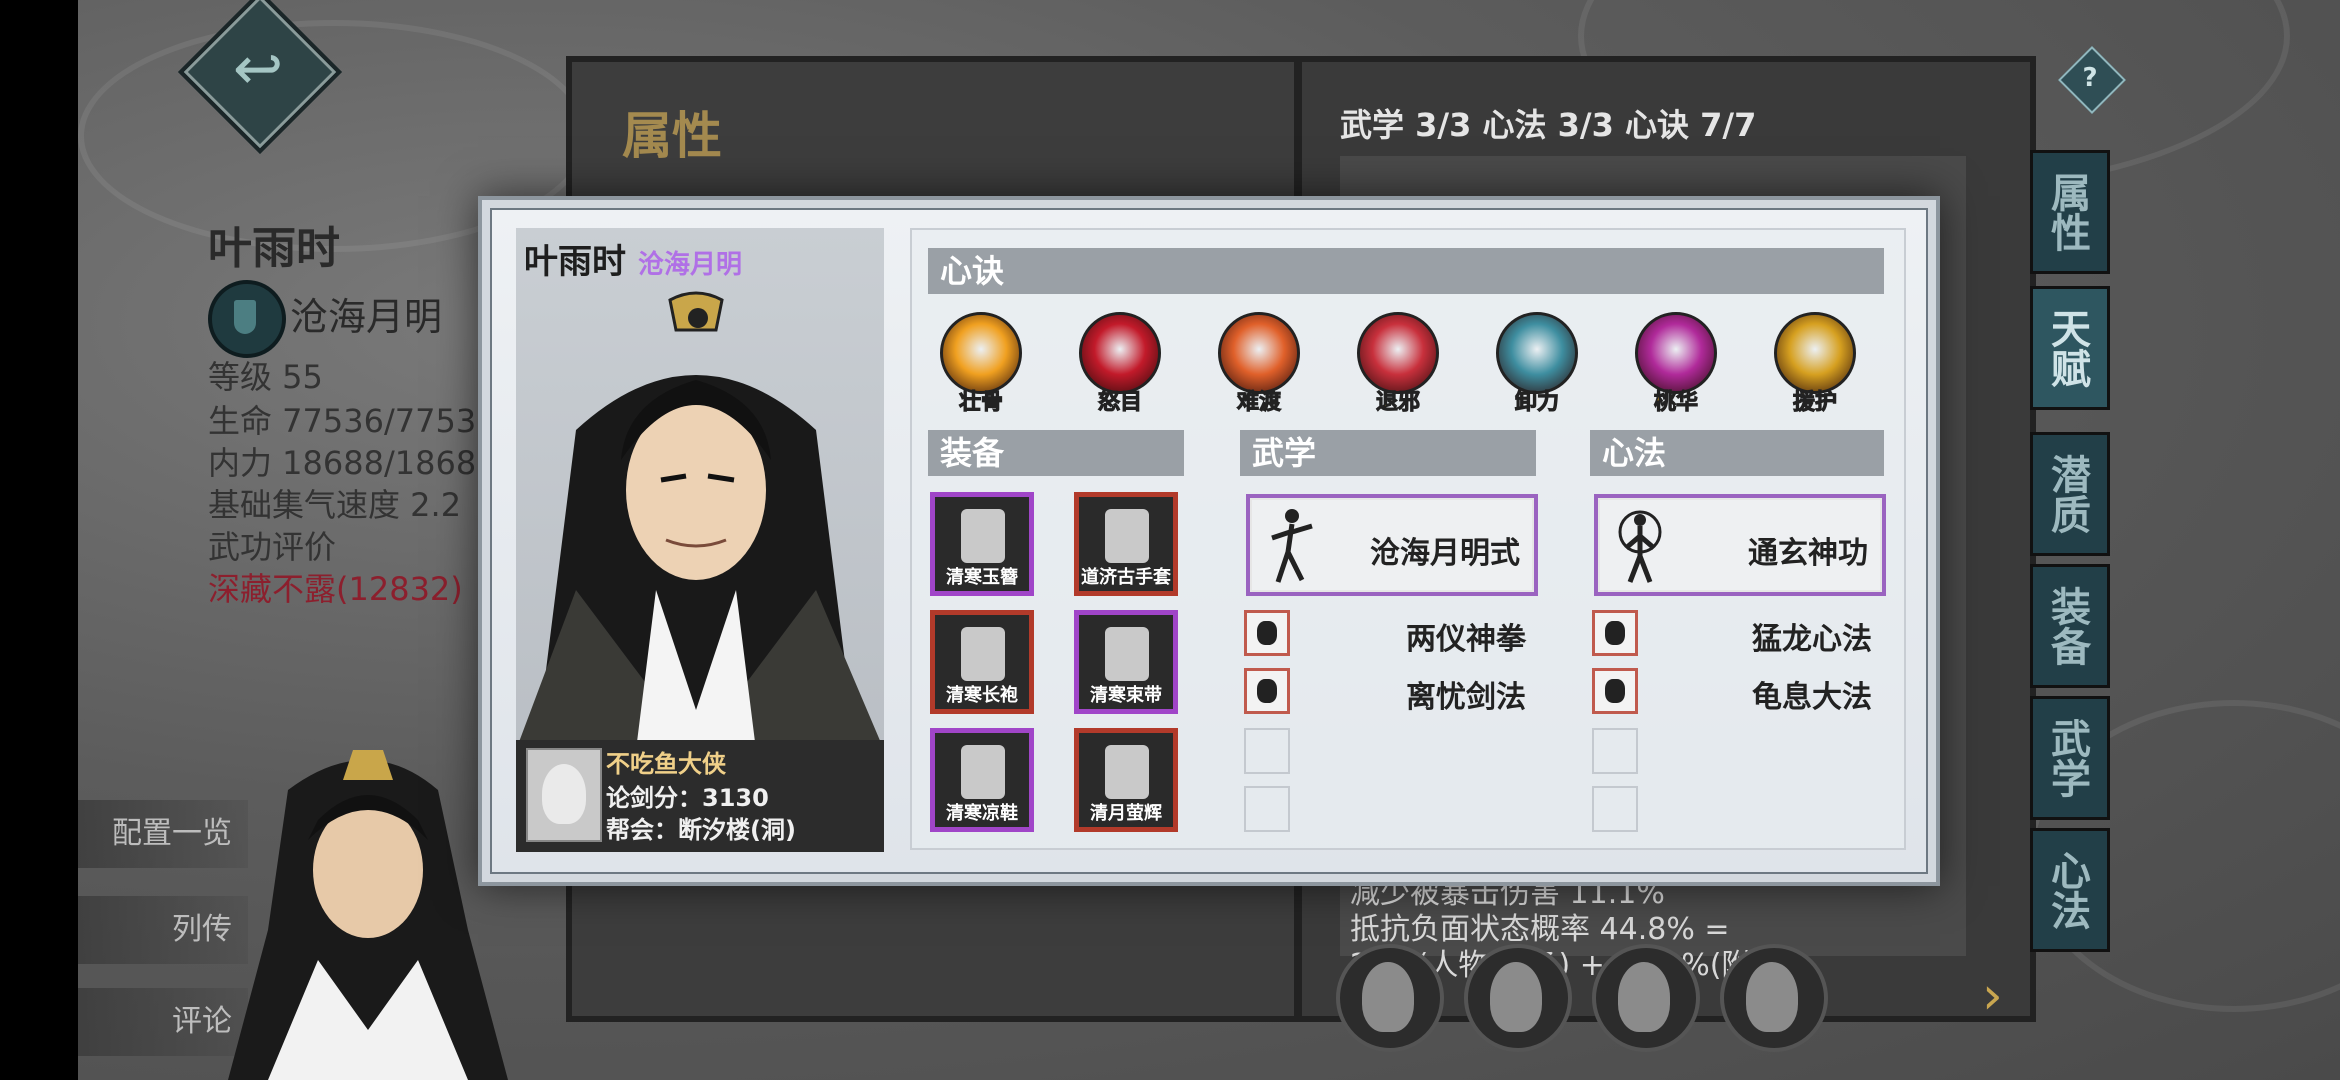 This screenshot has height=1080, width=2340. I want to click on equipment-slot: 道济古手套, so click(1126, 544).